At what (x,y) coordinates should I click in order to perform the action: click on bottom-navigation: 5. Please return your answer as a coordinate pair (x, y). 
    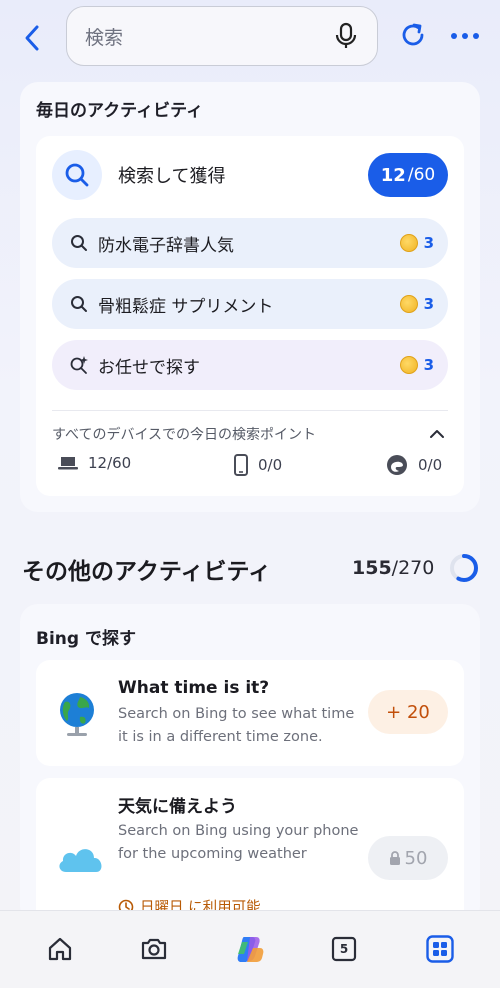
    Looking at the image, I should click on (250, 949).